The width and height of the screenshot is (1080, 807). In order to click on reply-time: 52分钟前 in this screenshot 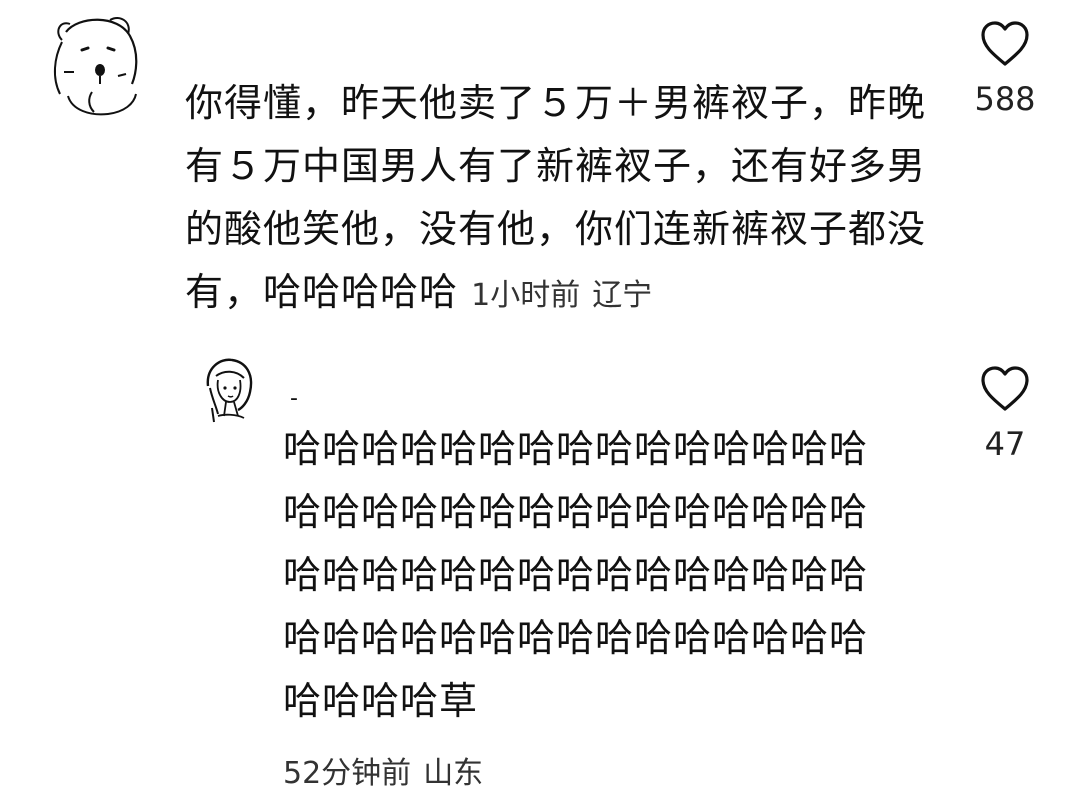, I will do `click(347, 773)`.